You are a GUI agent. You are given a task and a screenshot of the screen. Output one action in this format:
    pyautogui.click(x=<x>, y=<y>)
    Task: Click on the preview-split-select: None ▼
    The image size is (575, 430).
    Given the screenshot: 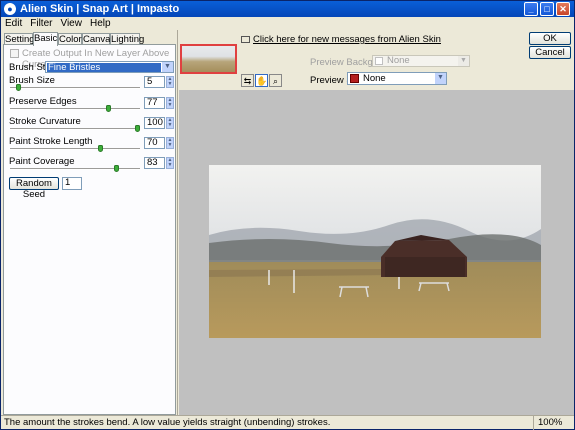 What is the action you would take?
    pyautogui.click(x=397, y=78)
    